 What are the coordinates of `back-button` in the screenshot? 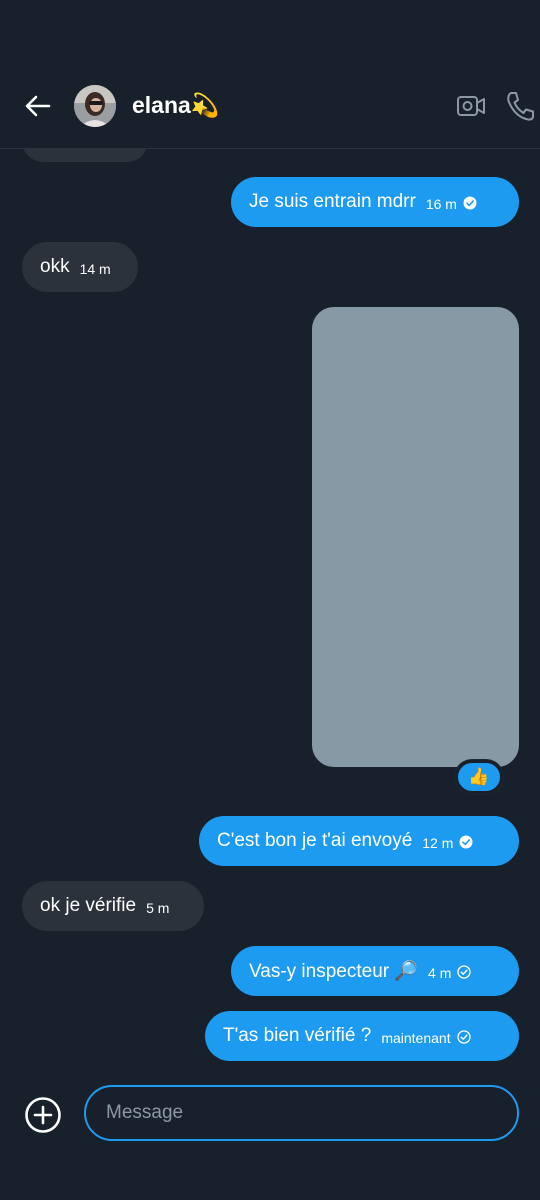 It's located at (38, 106).